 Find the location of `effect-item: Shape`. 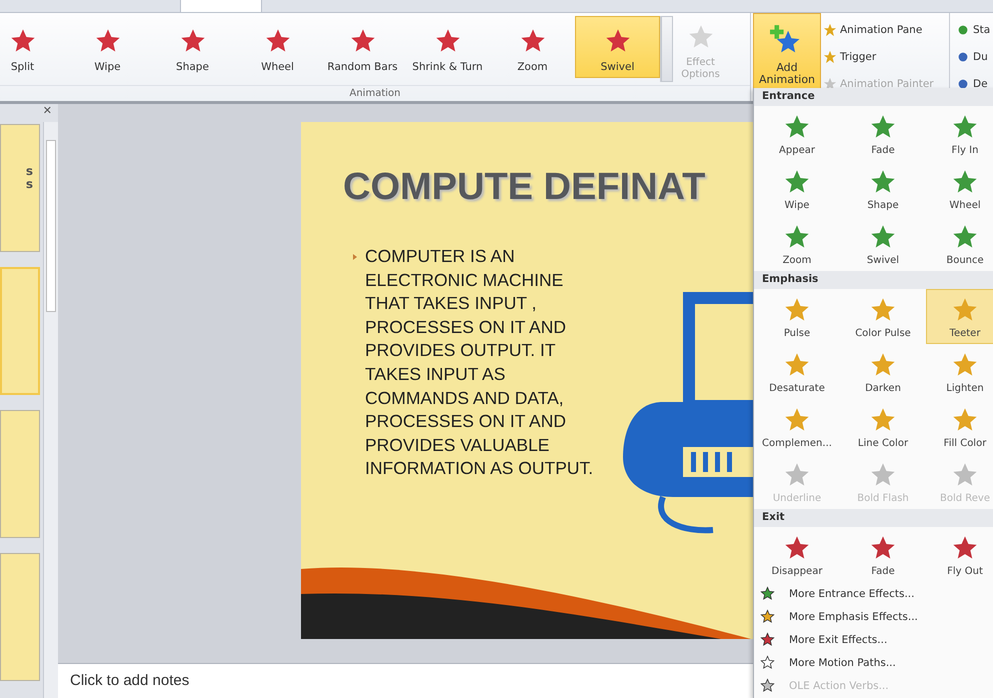

effect-item: Shape is located at coordinates (883, 188).